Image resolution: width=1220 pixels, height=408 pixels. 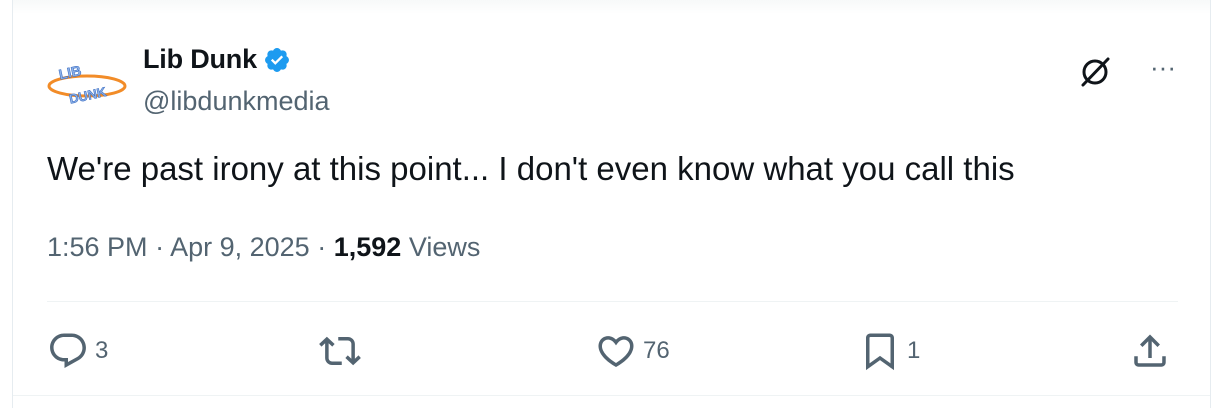 I want to click on reply-icon, so click(x=68, y=350).